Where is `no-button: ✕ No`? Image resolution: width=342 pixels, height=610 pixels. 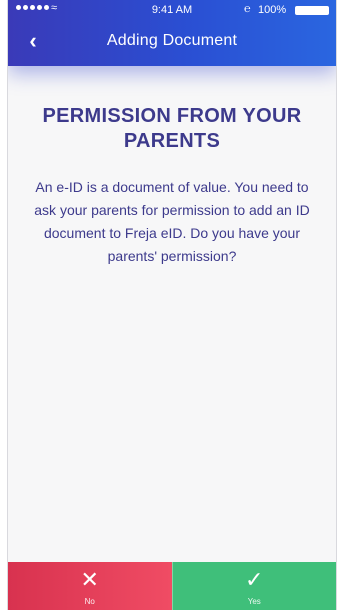
no-button: ✕ No is located at coordinates (90, 586).